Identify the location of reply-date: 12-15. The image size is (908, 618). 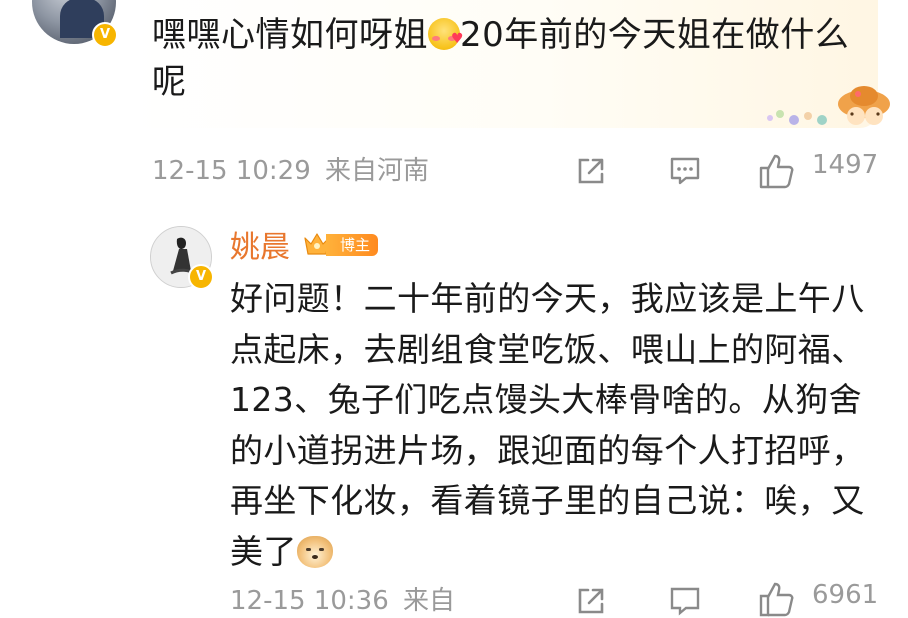
(268, 601).